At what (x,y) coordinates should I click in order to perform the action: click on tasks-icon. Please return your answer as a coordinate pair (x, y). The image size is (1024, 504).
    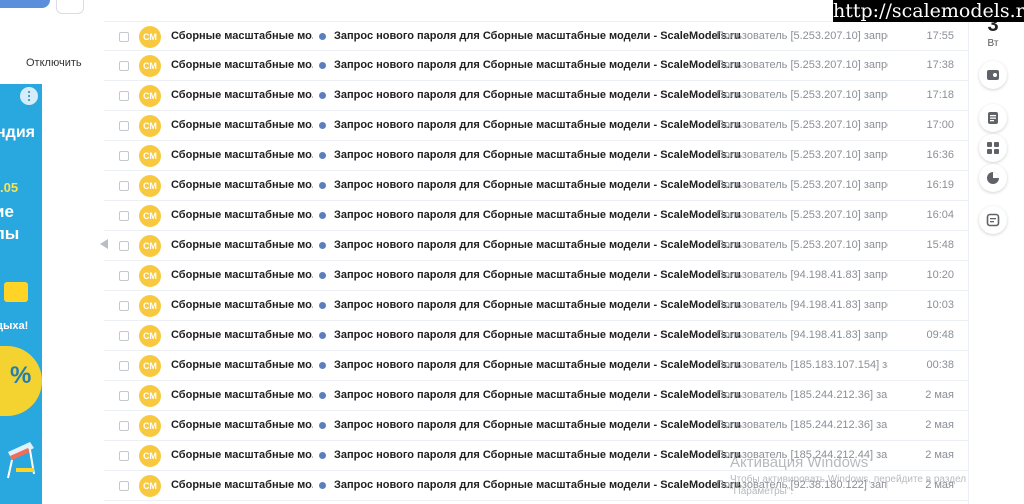
    Looking at the image, I should click on (993, 220).